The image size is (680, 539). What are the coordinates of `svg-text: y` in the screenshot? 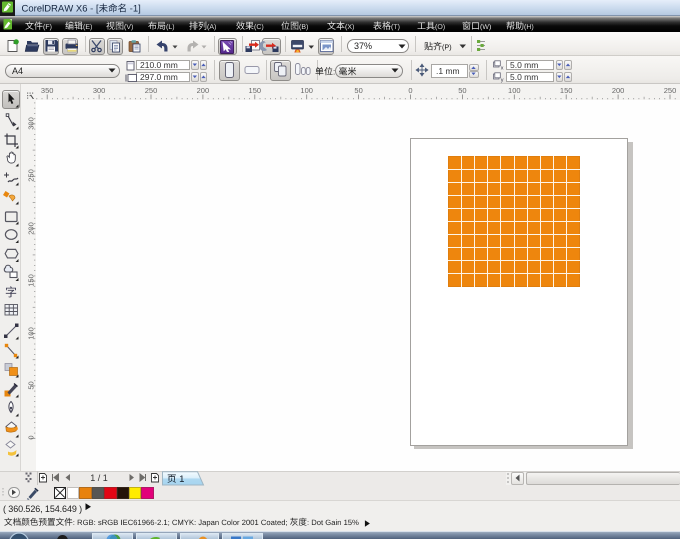 It's located at (502, 81).